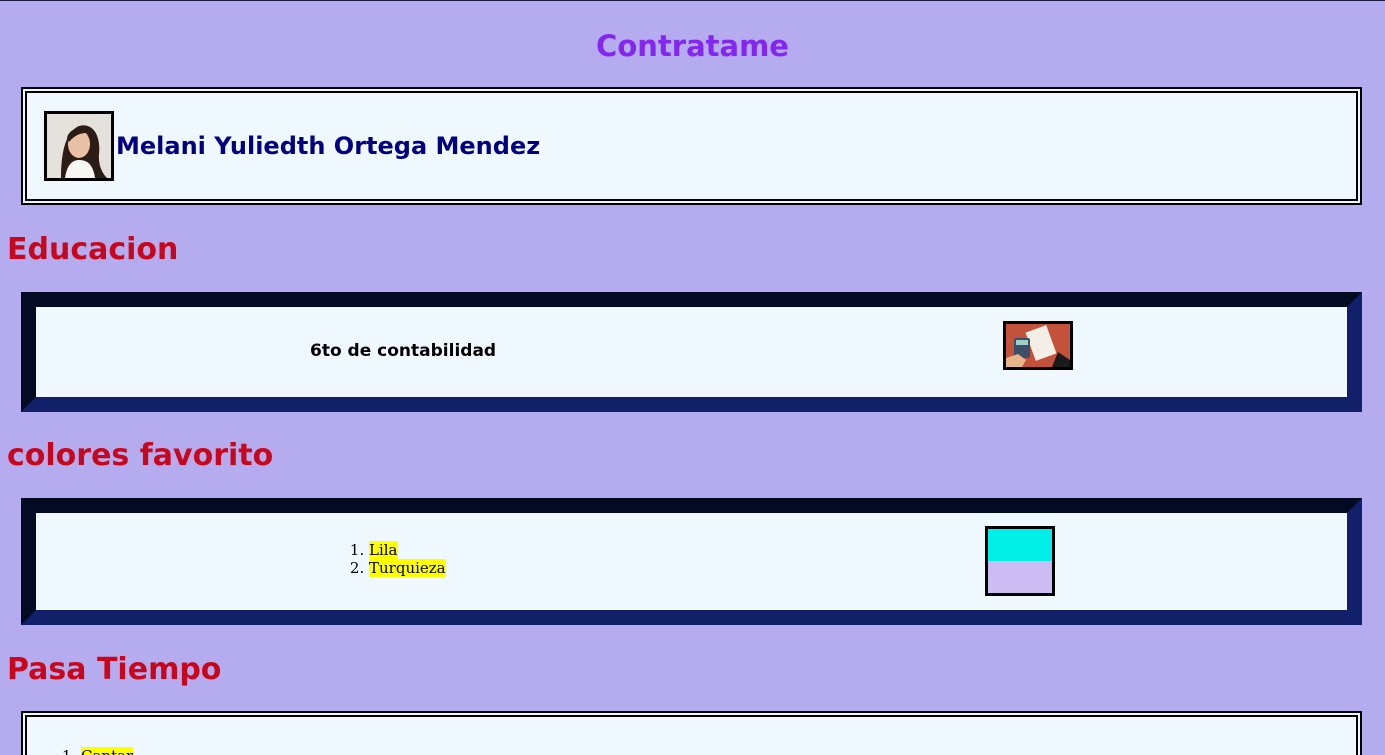 This screenshot has width=1385, height=755. I want to click on education-heading: Educacion, so click(93, 249).